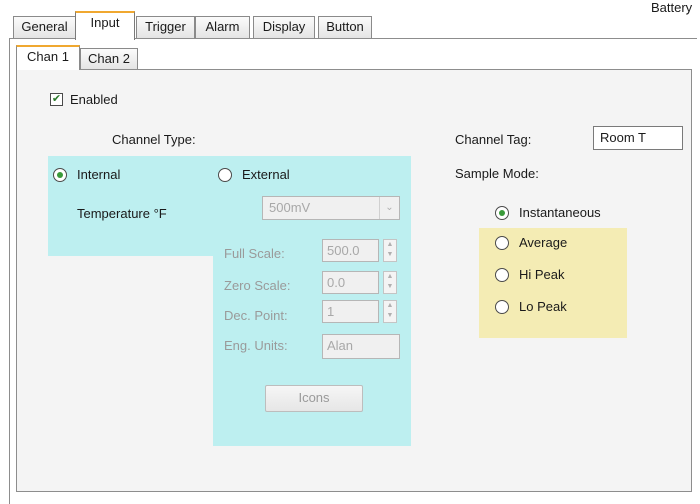  What do you see at coordinates (502, 243) in the screenshot?
I see `average-radio` at bounding box center [502, 243].